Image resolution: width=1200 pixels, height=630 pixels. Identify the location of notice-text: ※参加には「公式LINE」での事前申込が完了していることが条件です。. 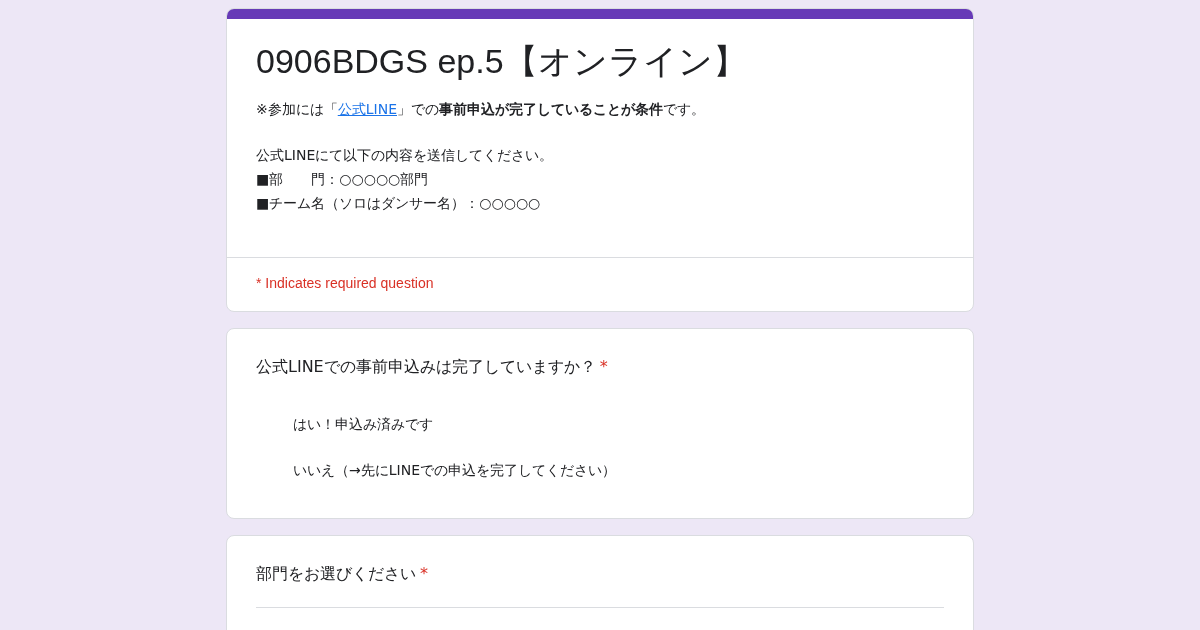
(481, 109).